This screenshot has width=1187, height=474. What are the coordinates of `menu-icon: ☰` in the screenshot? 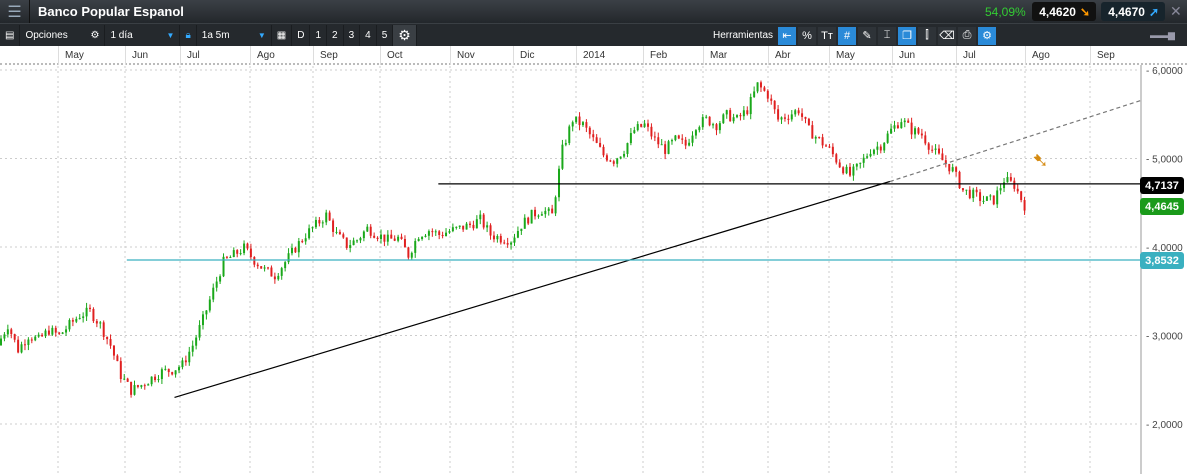 It's located at (15, 11).